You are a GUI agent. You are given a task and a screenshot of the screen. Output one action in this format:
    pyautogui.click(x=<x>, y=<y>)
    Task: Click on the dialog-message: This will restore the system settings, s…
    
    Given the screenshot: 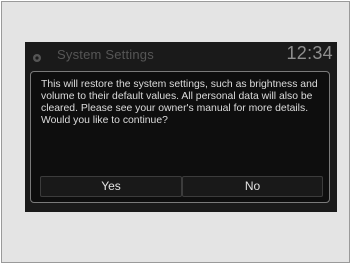 What is the action you would take?
    pyautogui.click(x=179, y=103)
    